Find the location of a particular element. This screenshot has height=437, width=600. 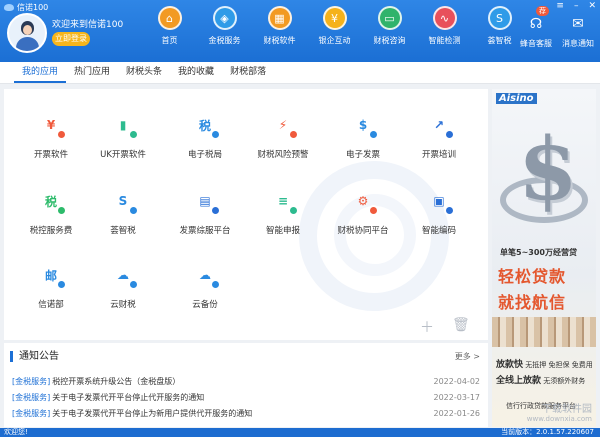

nav-item-1: ◈ 金税服务 is located at coordinates (224, 26).